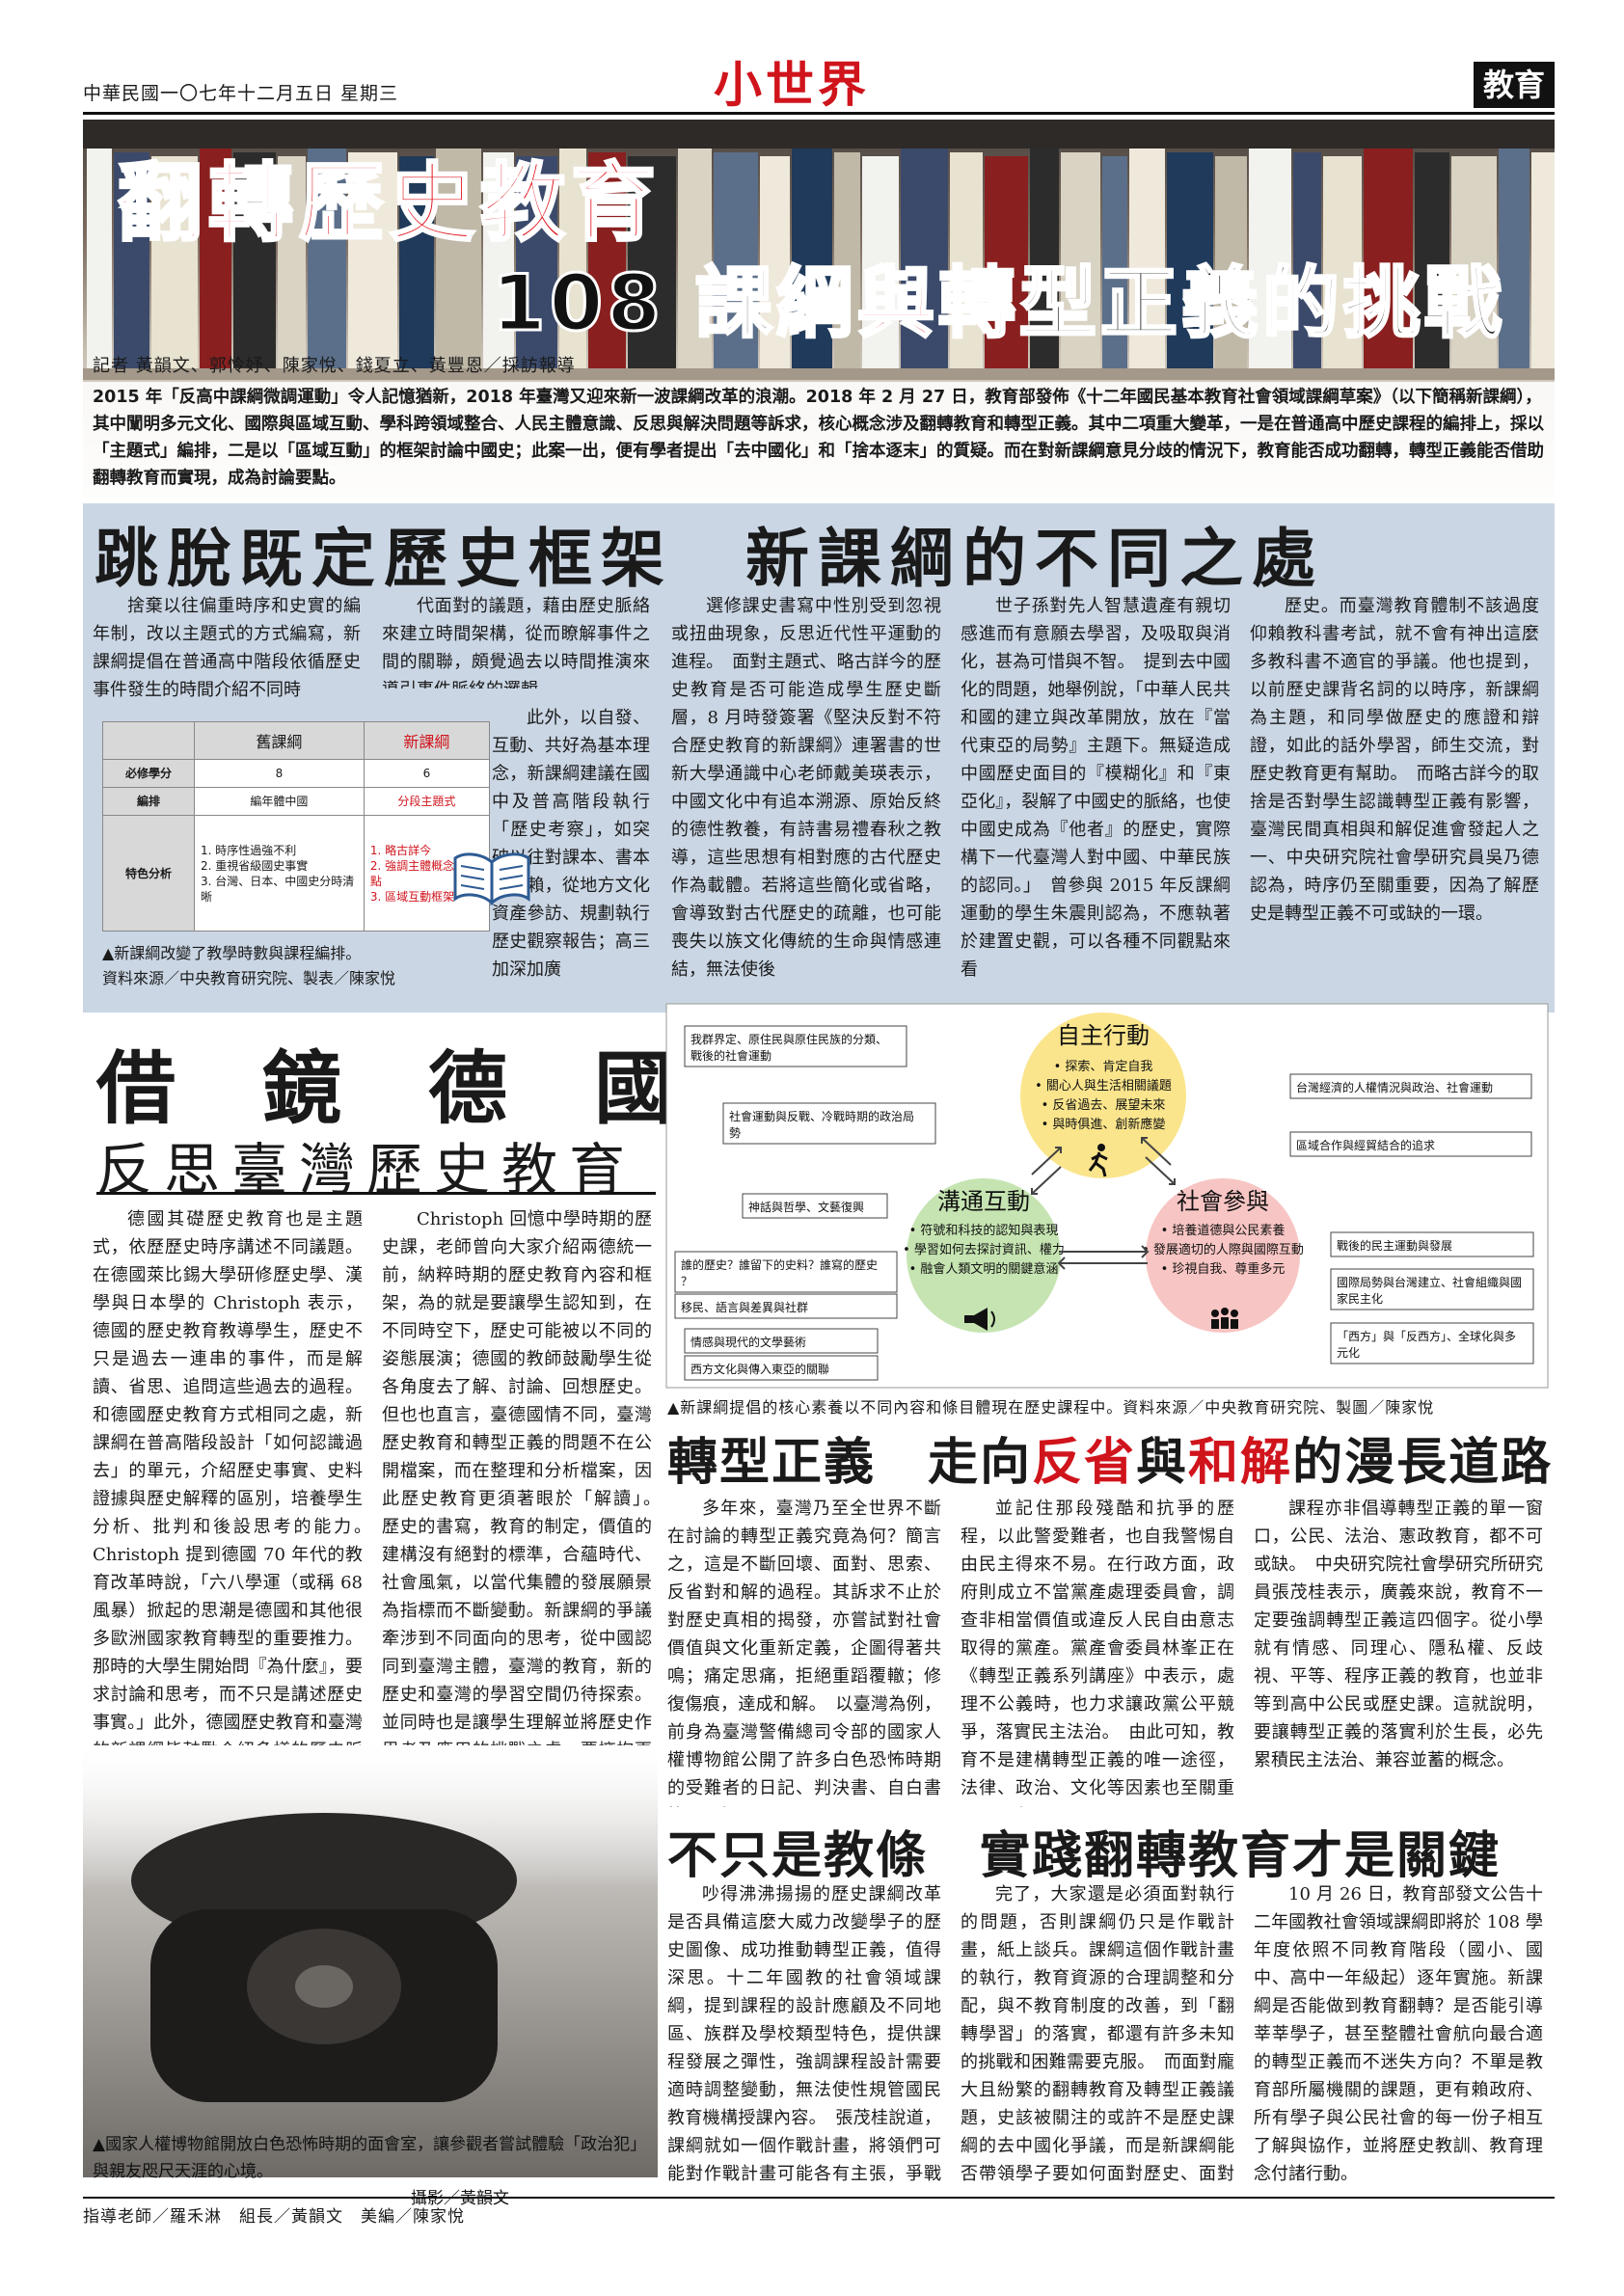 This screenshot has height=2296, width=1624. What do you see at coordinates (686, 1281) in the screenshot?
I see `diagram-example-text: ？` at bounding box center [686, 1281].